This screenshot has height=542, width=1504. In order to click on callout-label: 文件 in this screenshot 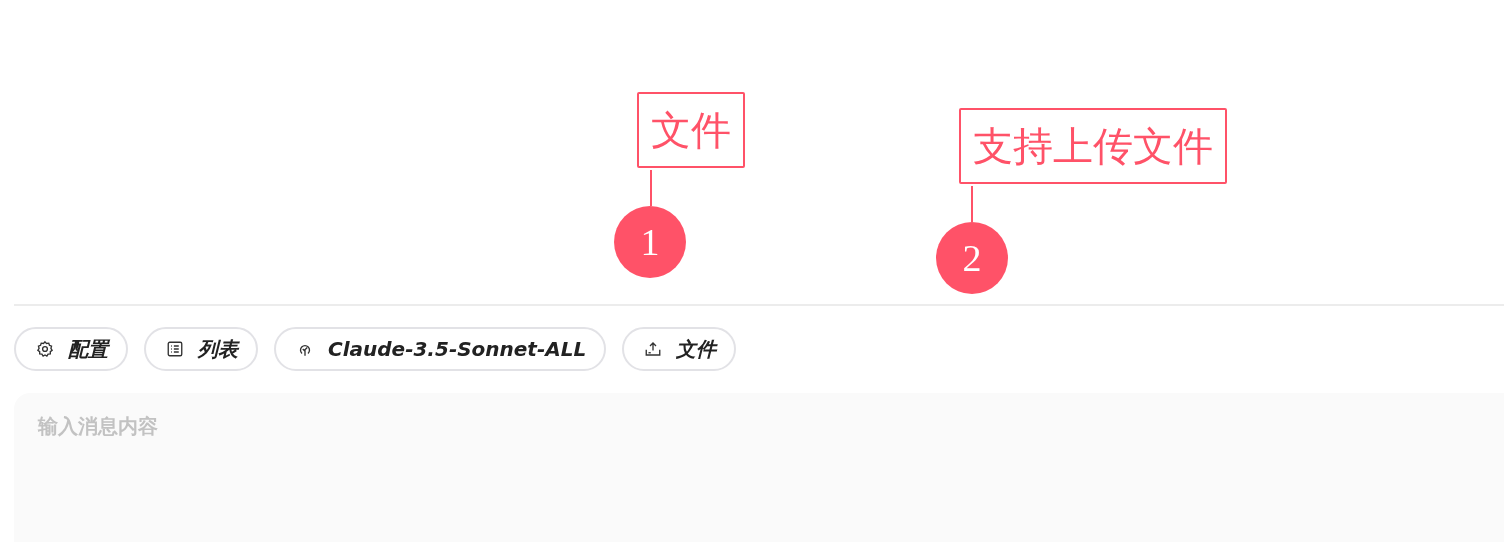, I will do `click(691, 130)`.